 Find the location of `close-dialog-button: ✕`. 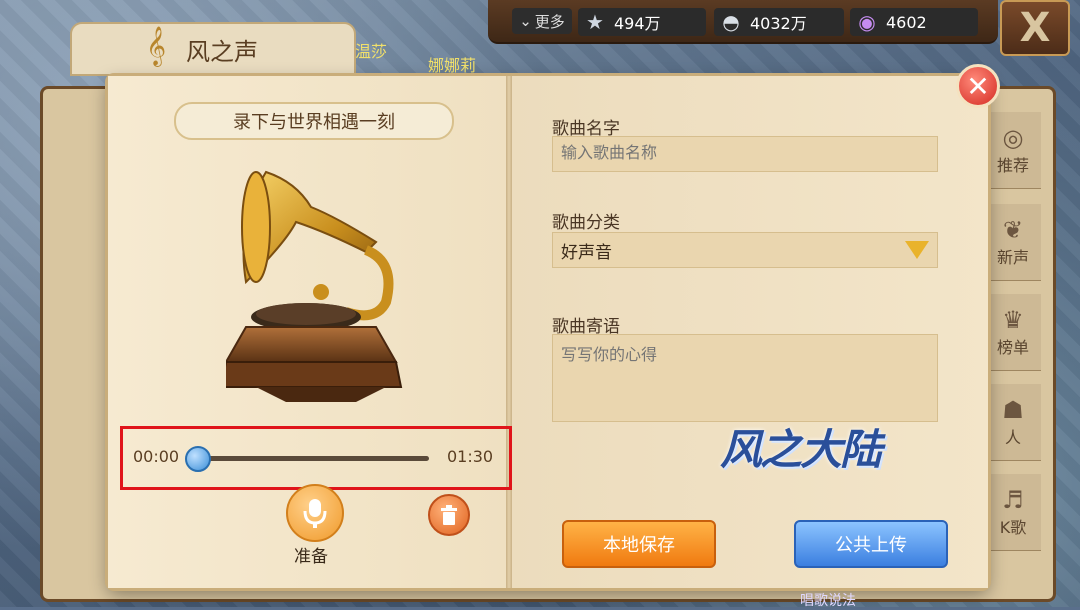

close-dialog-button: ✕ is located at coordinates (978, 86).